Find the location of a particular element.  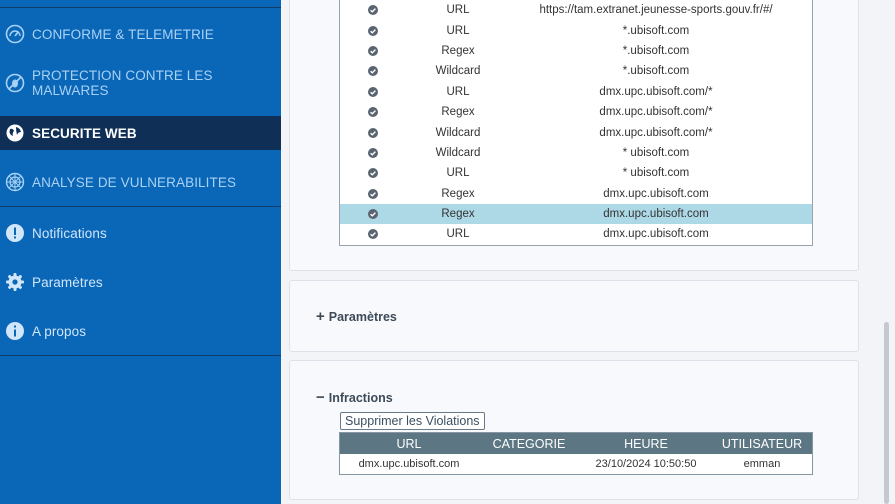

delete-violations-button: Supprimer les Violations is located at coordinates (412, 421).